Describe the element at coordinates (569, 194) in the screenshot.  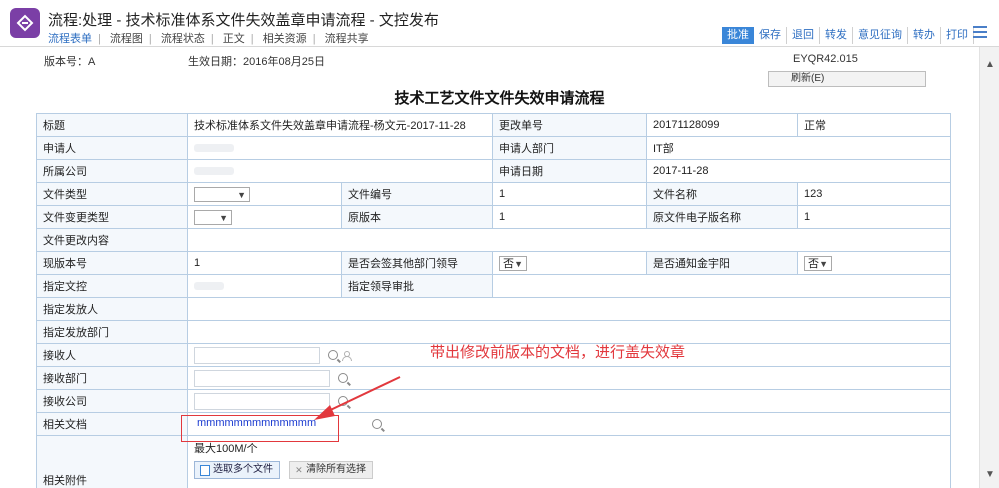
I see `file-no-value: 1` at that location.